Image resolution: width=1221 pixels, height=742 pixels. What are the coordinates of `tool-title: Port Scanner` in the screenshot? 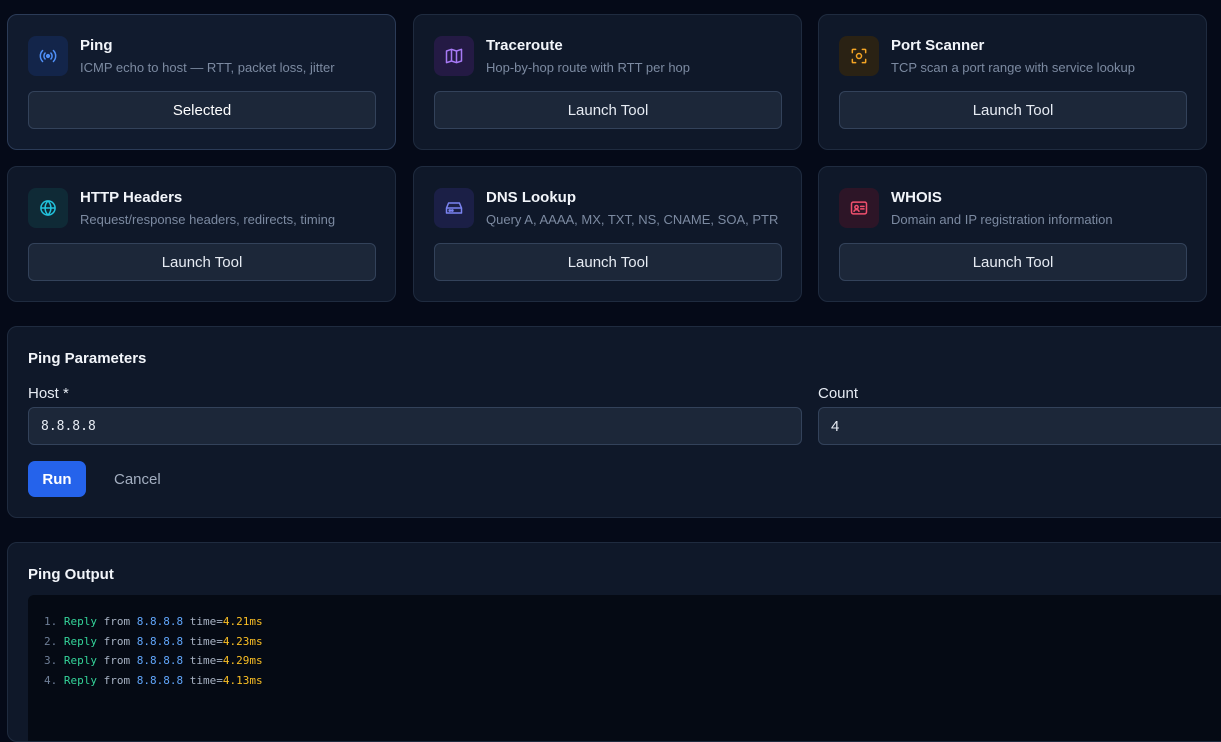 It's located at (938, 45).